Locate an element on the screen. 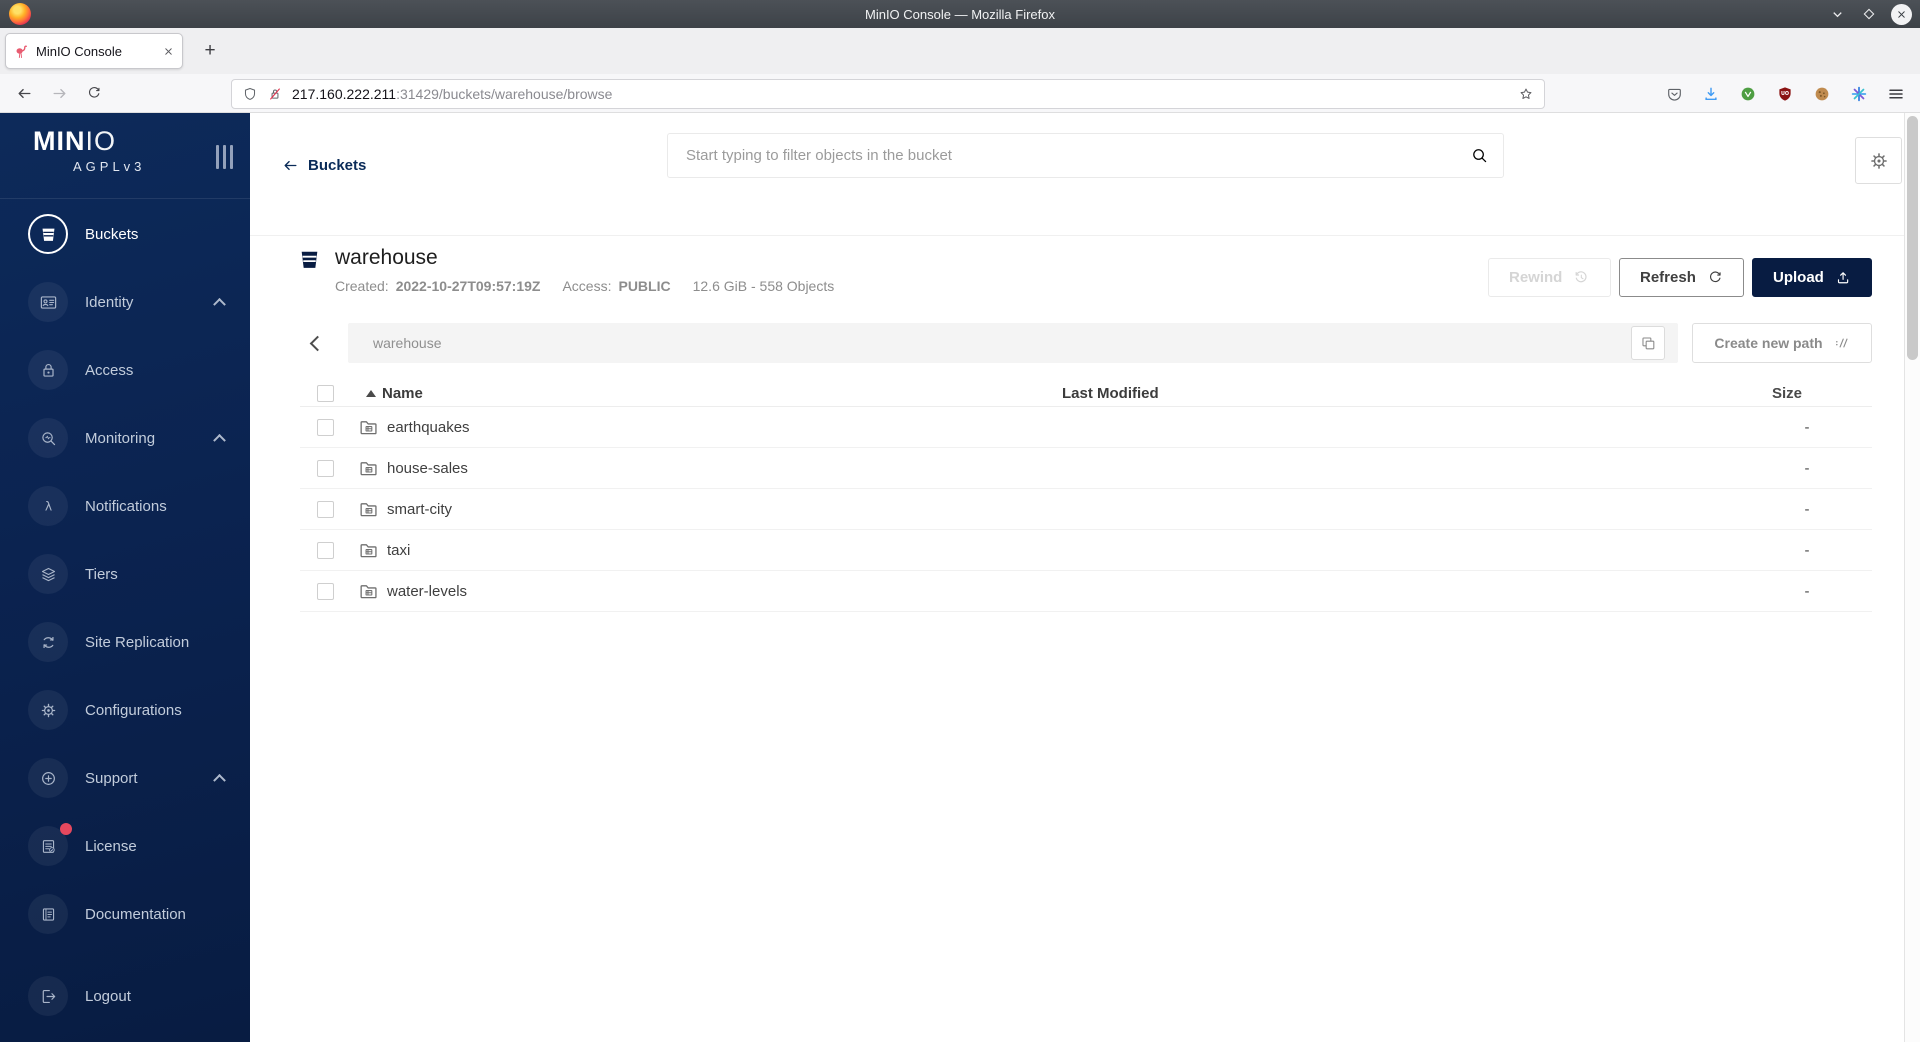 Image resolution: width=1920 pixels, height=1042 pixels. path-back-button is located at coordinates (317, 343).